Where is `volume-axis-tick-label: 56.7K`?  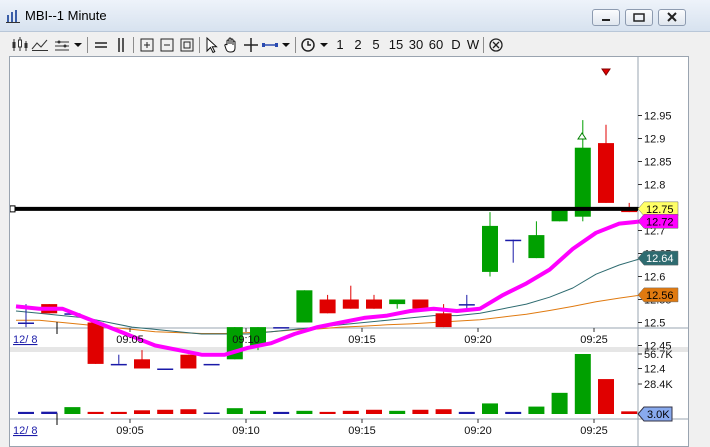
volume-axis-tick-label: 56.7K is located at coordinates (658, 355).